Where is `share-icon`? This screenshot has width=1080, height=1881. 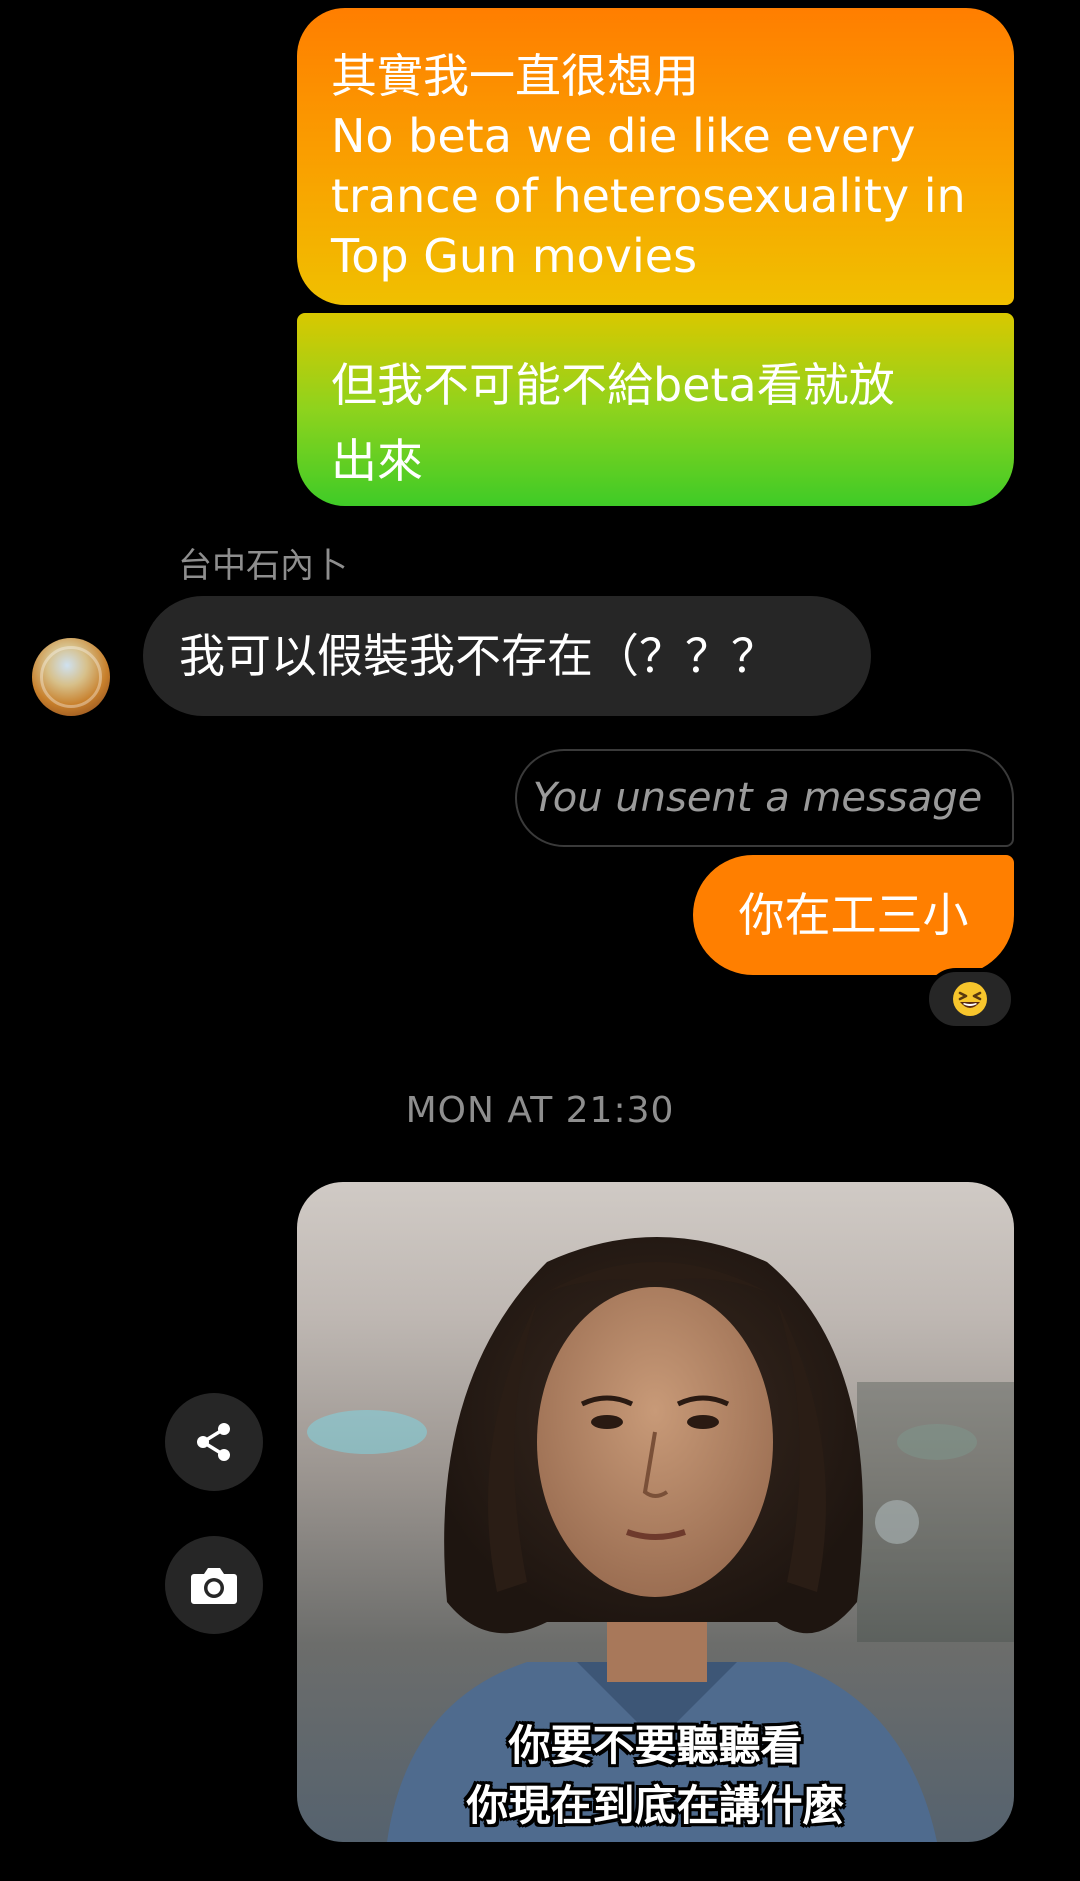 share-icon is located at coordinates (213, 1442).